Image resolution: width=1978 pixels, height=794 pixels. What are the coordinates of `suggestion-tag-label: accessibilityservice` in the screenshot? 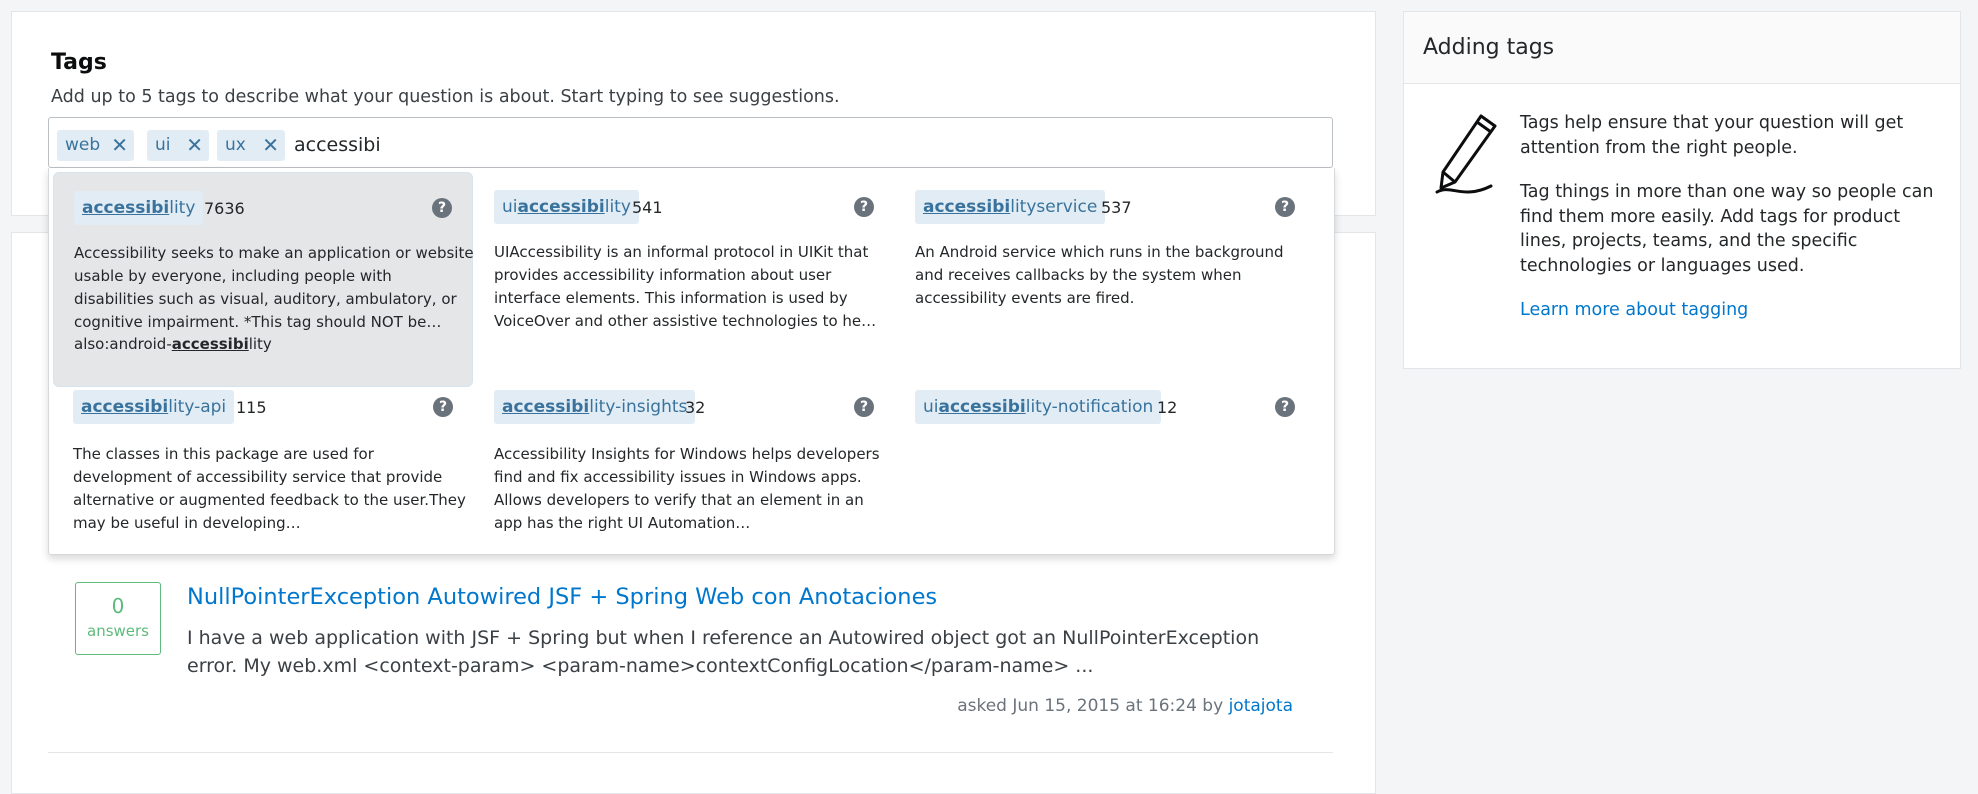 It's located at (1010, 207).